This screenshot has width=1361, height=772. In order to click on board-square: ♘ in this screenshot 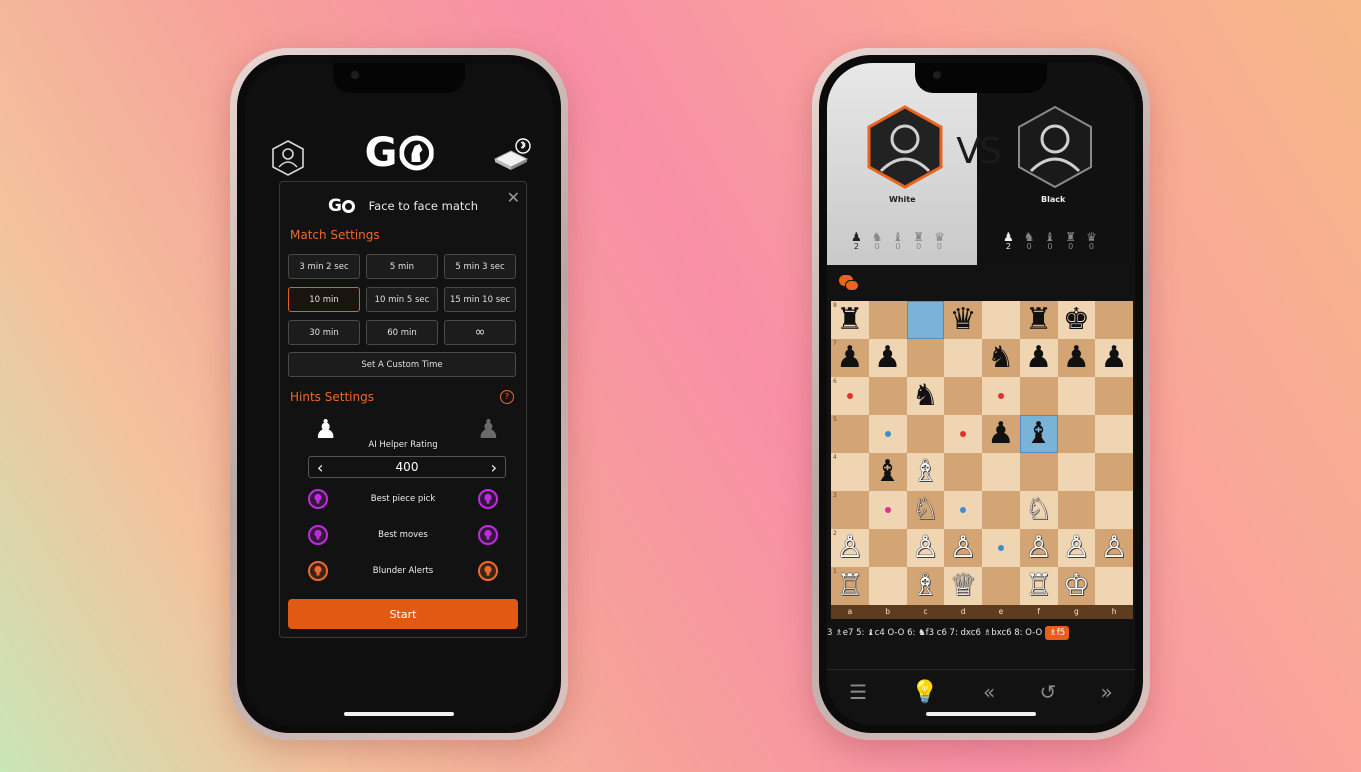, I will do `click(925, 510)`.